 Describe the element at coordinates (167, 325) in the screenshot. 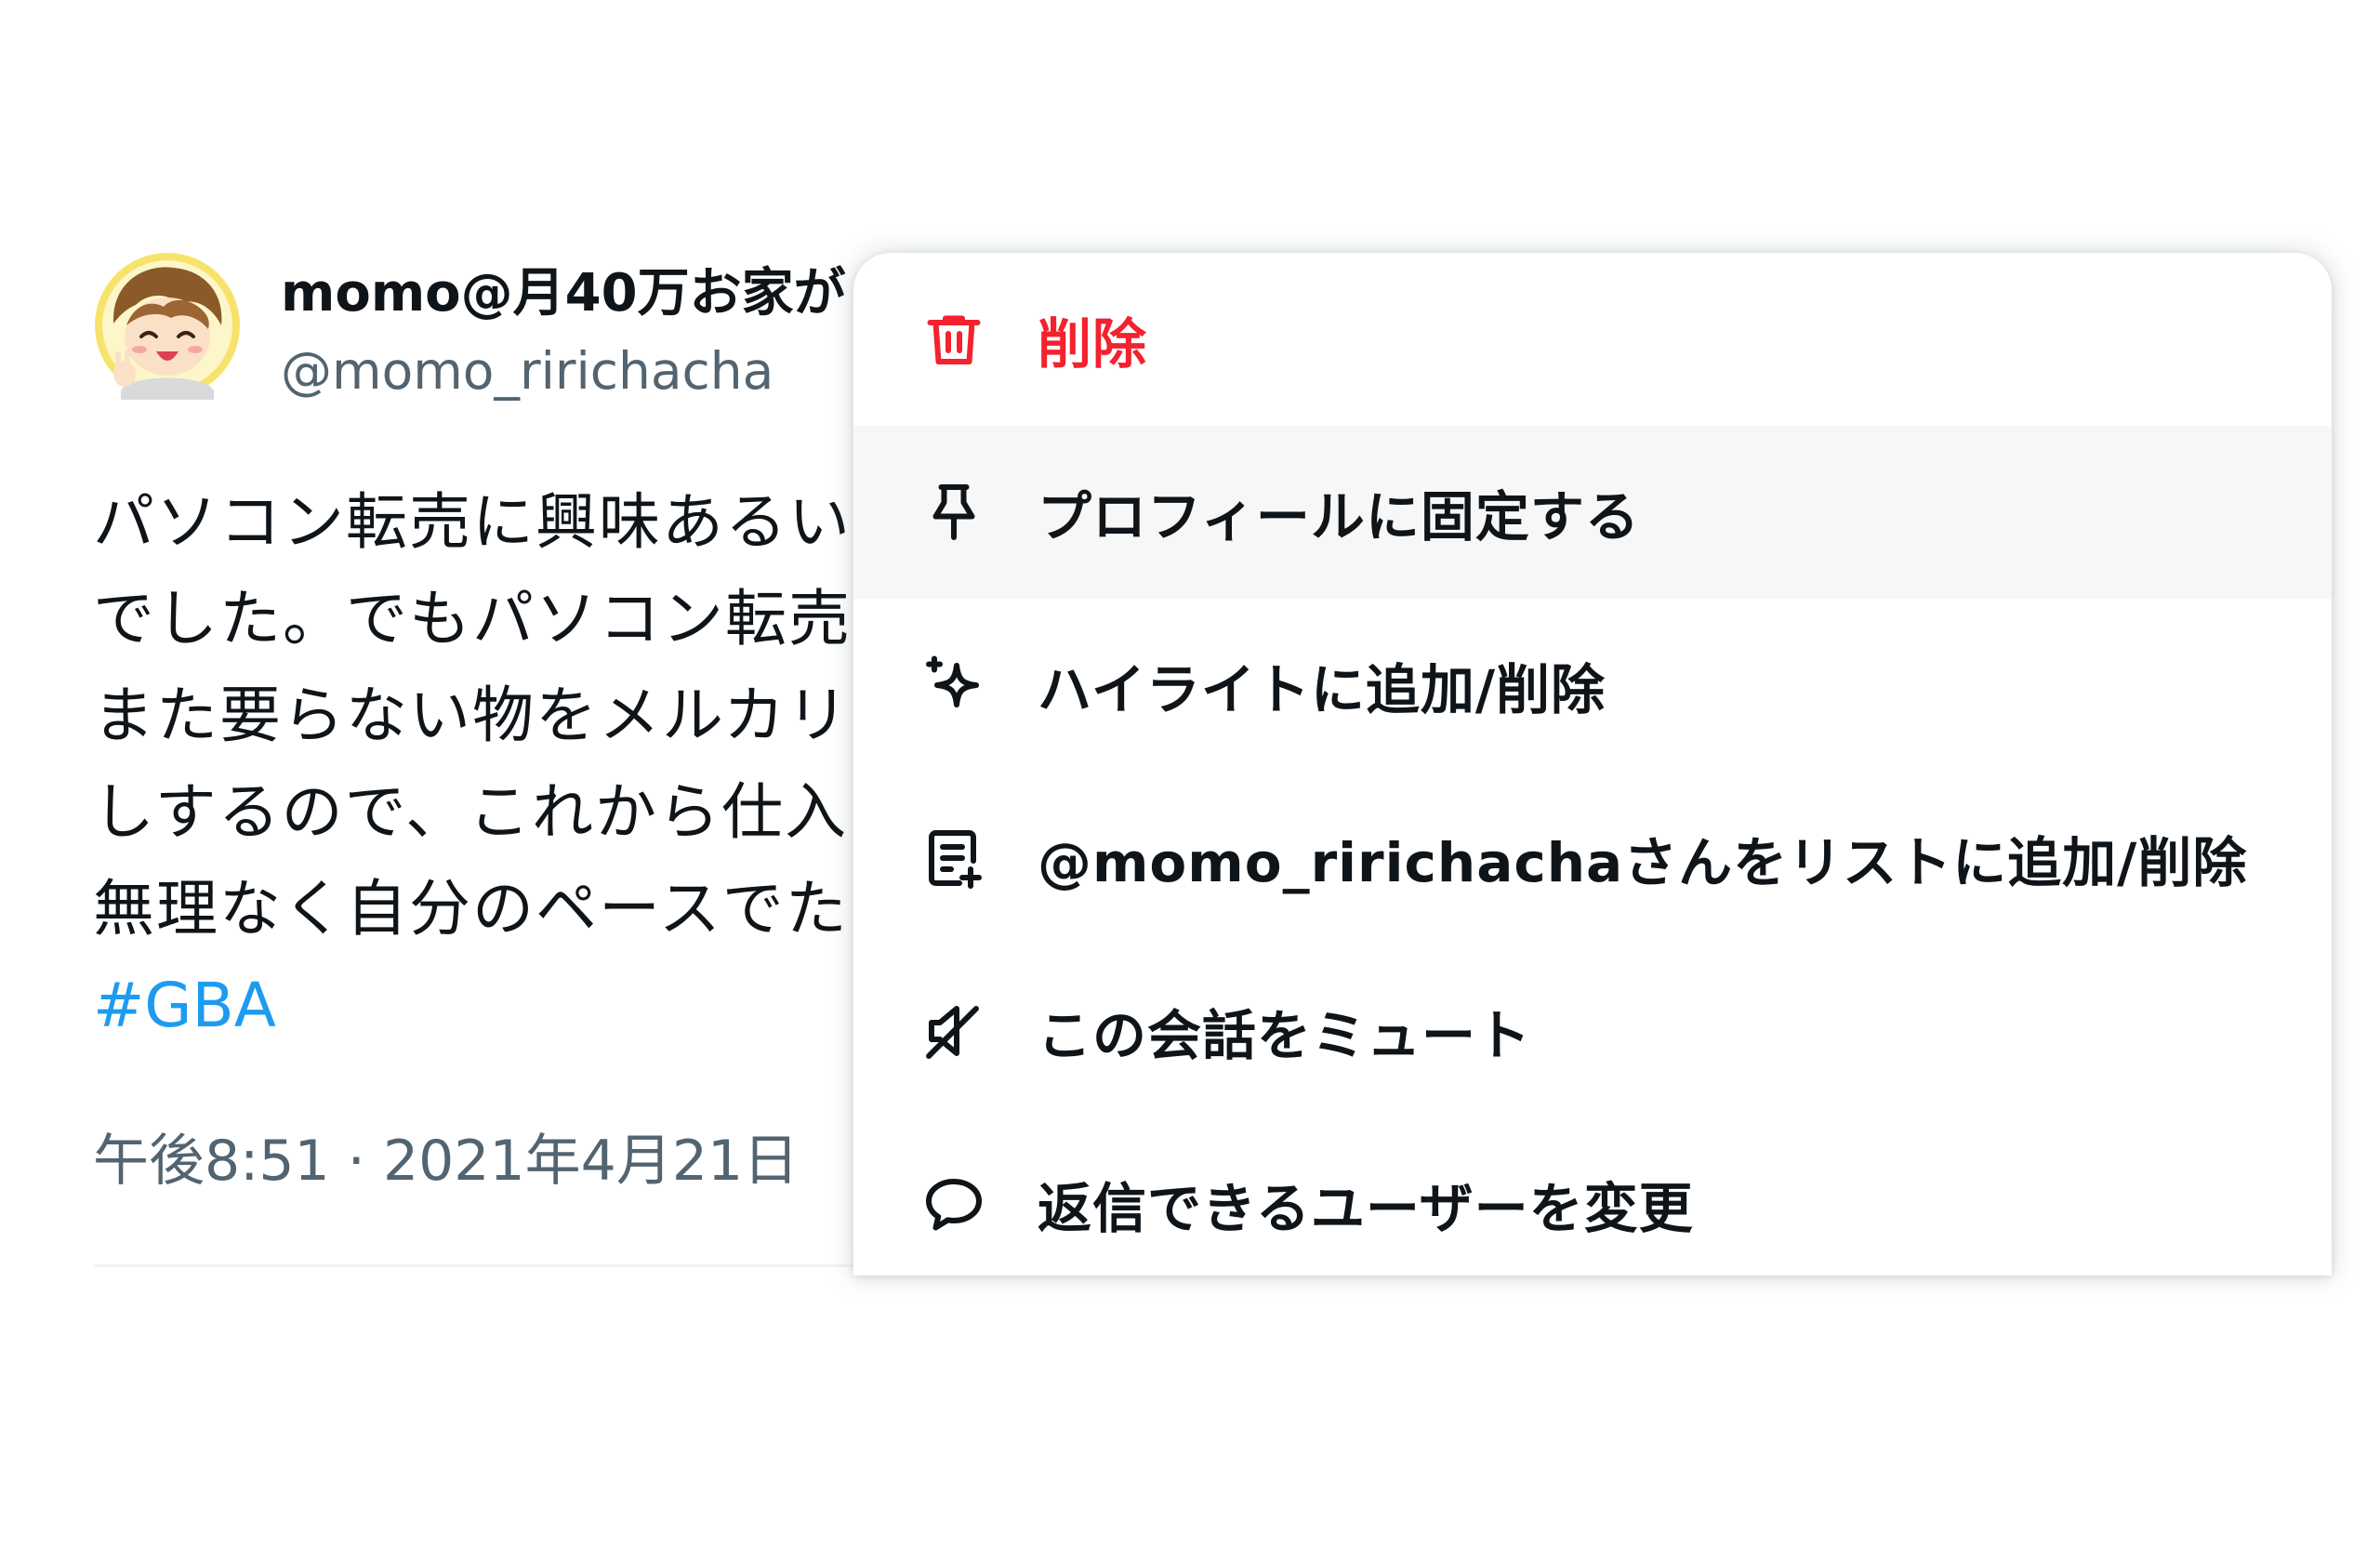

I see `avatar` at that location.